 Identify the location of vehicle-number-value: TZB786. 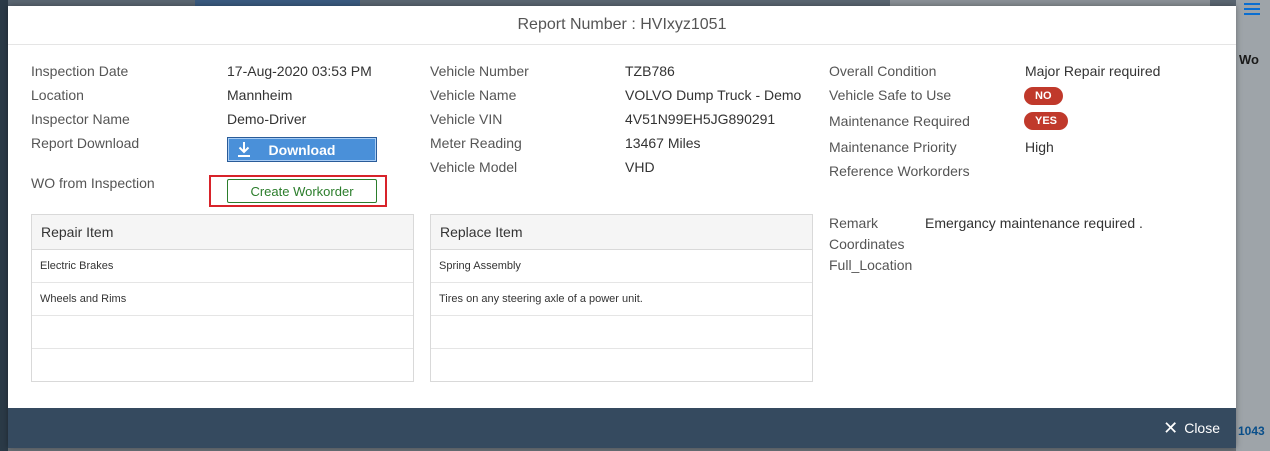
(650, 71).